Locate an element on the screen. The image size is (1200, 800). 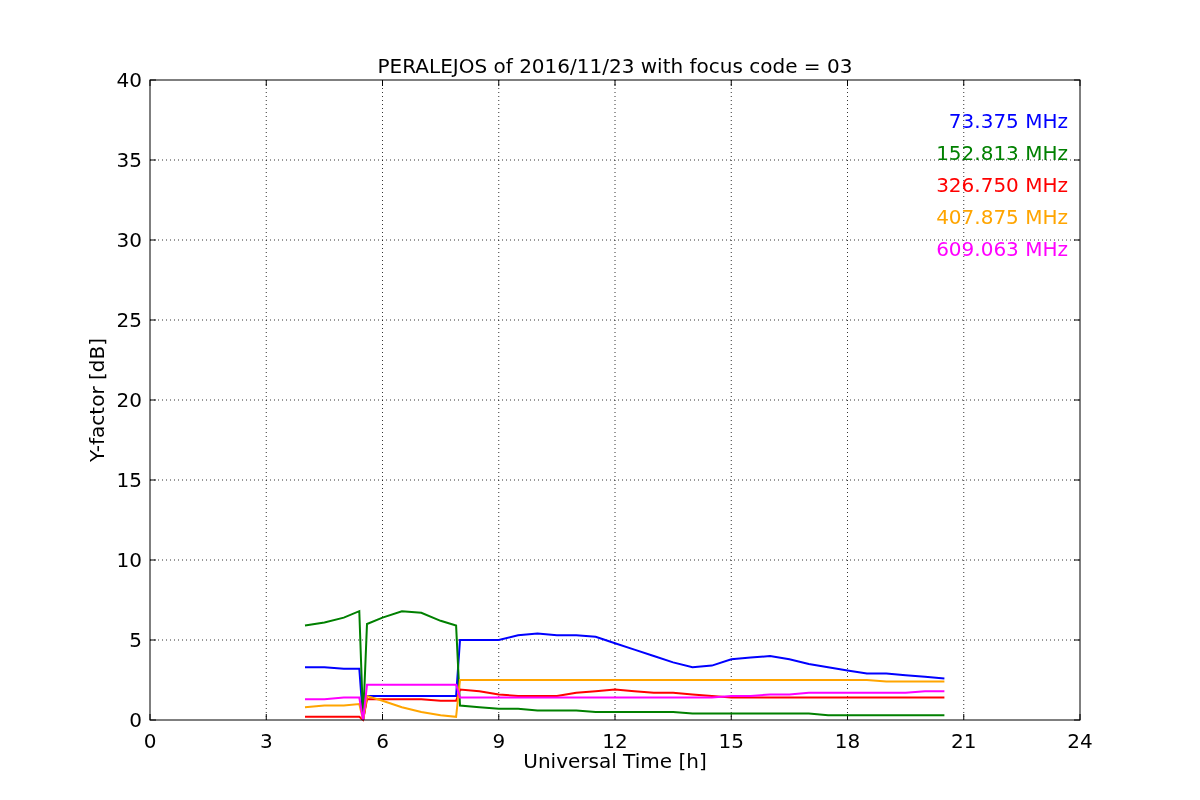
tick-label: 30 is located at coordinates (129, 240).